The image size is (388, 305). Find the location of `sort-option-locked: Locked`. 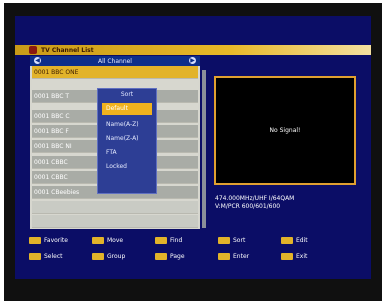

sort-option-locked: Locked is located at coordinates (127, 167).